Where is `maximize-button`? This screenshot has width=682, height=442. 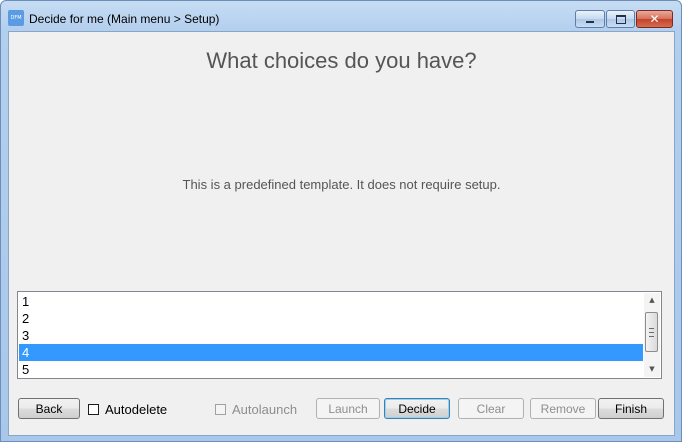
maximize-button is located at coordinates (620, 19).